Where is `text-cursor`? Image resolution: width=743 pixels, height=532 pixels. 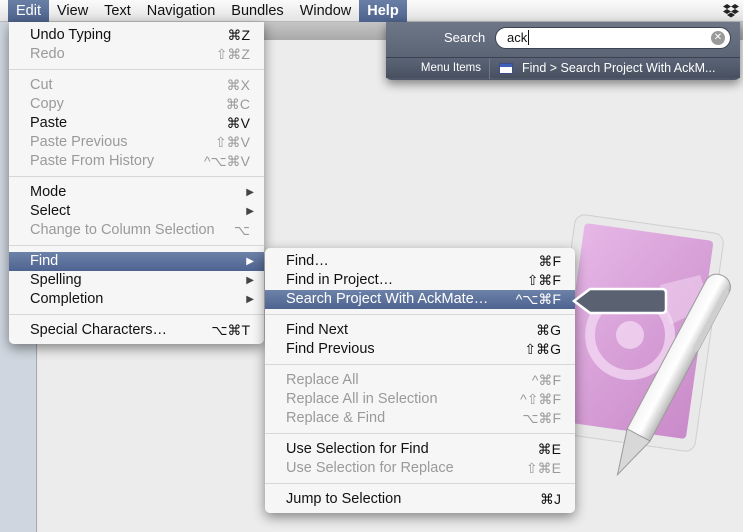
text-cursor is located at coordinates (529, 37).